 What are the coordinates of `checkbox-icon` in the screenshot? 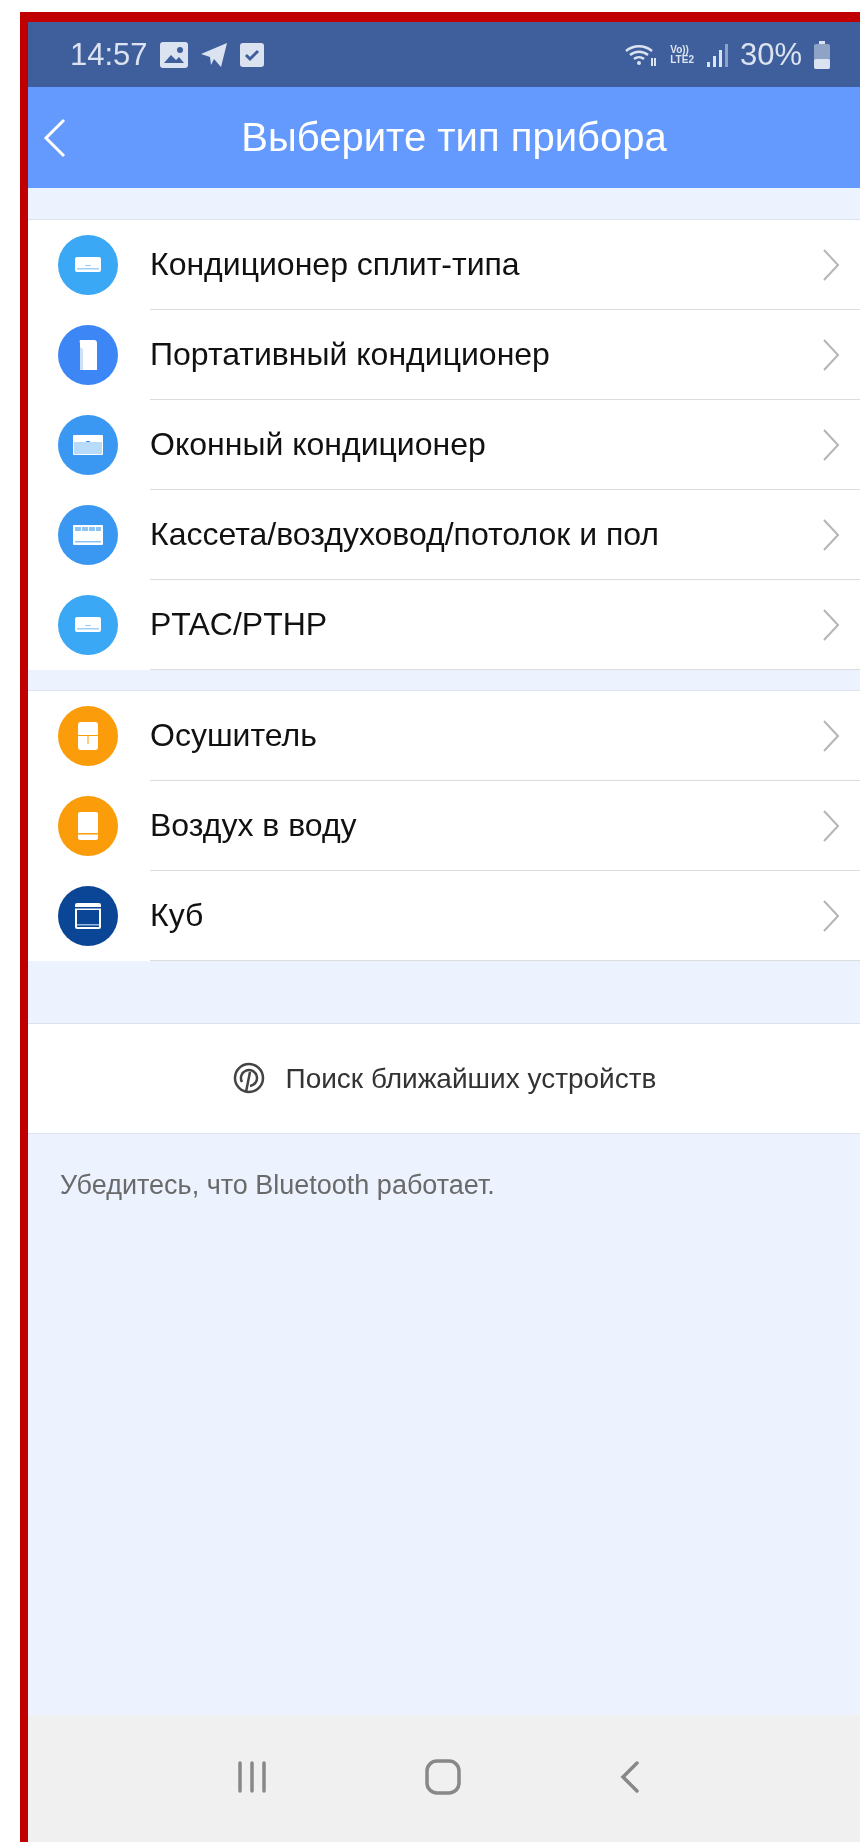 It's located at (251, 54).